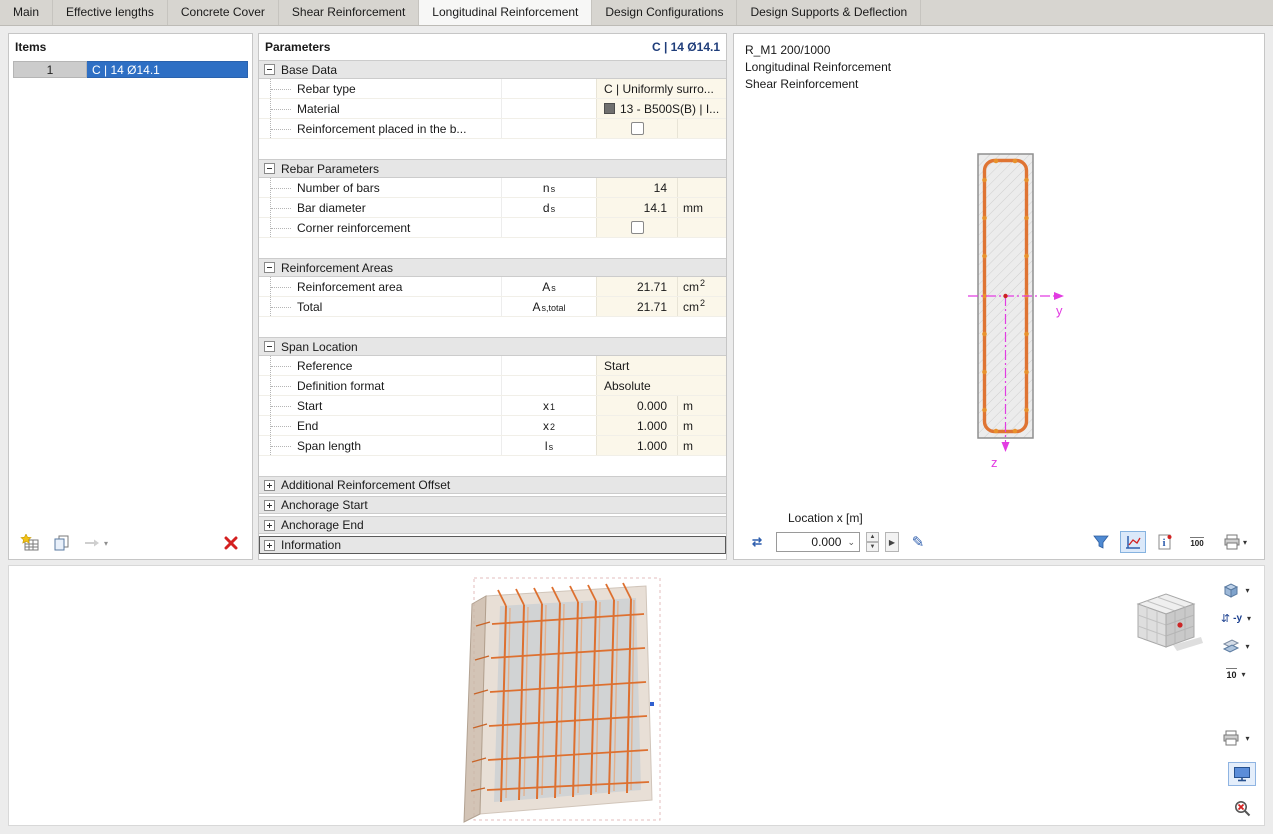  What do you see at coordinates (652, 704) in the screenshot?
I see `selection-handle` at bounding box center [652, 704].